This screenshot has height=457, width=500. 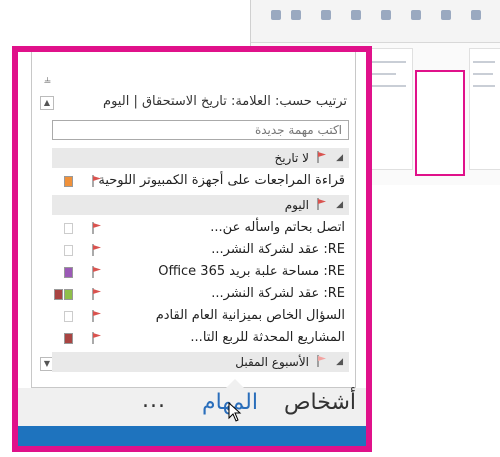 I want to click on scroll-up-arrow: ▲, so click(x=47, y=103).